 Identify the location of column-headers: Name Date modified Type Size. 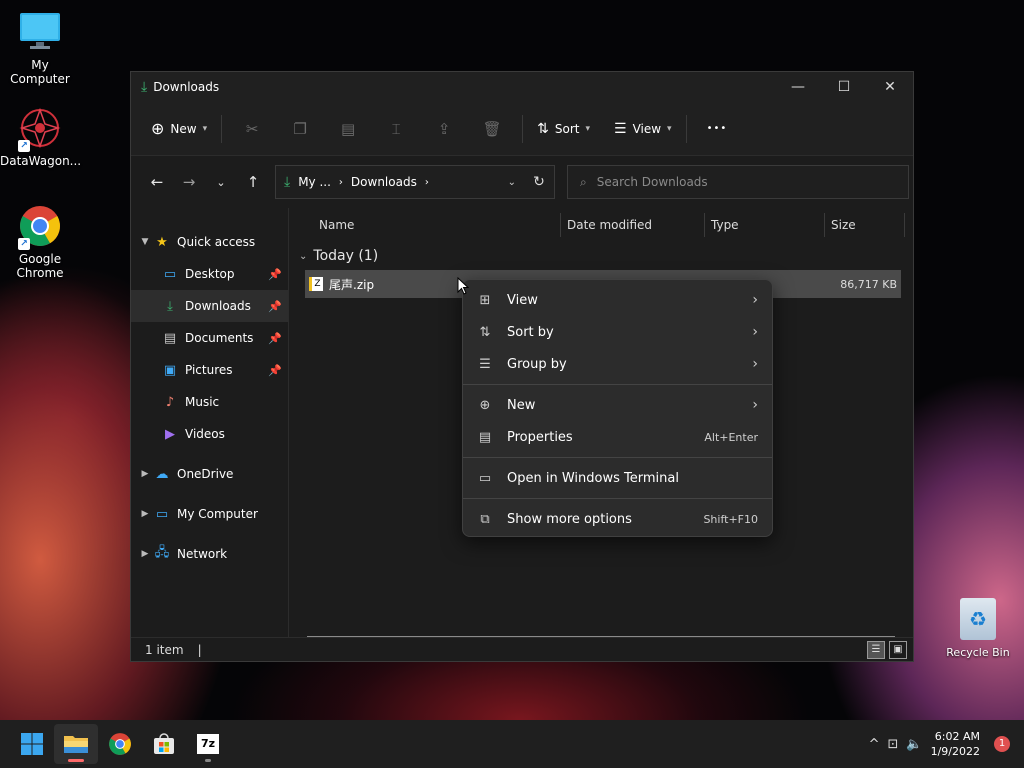
(601, 225).